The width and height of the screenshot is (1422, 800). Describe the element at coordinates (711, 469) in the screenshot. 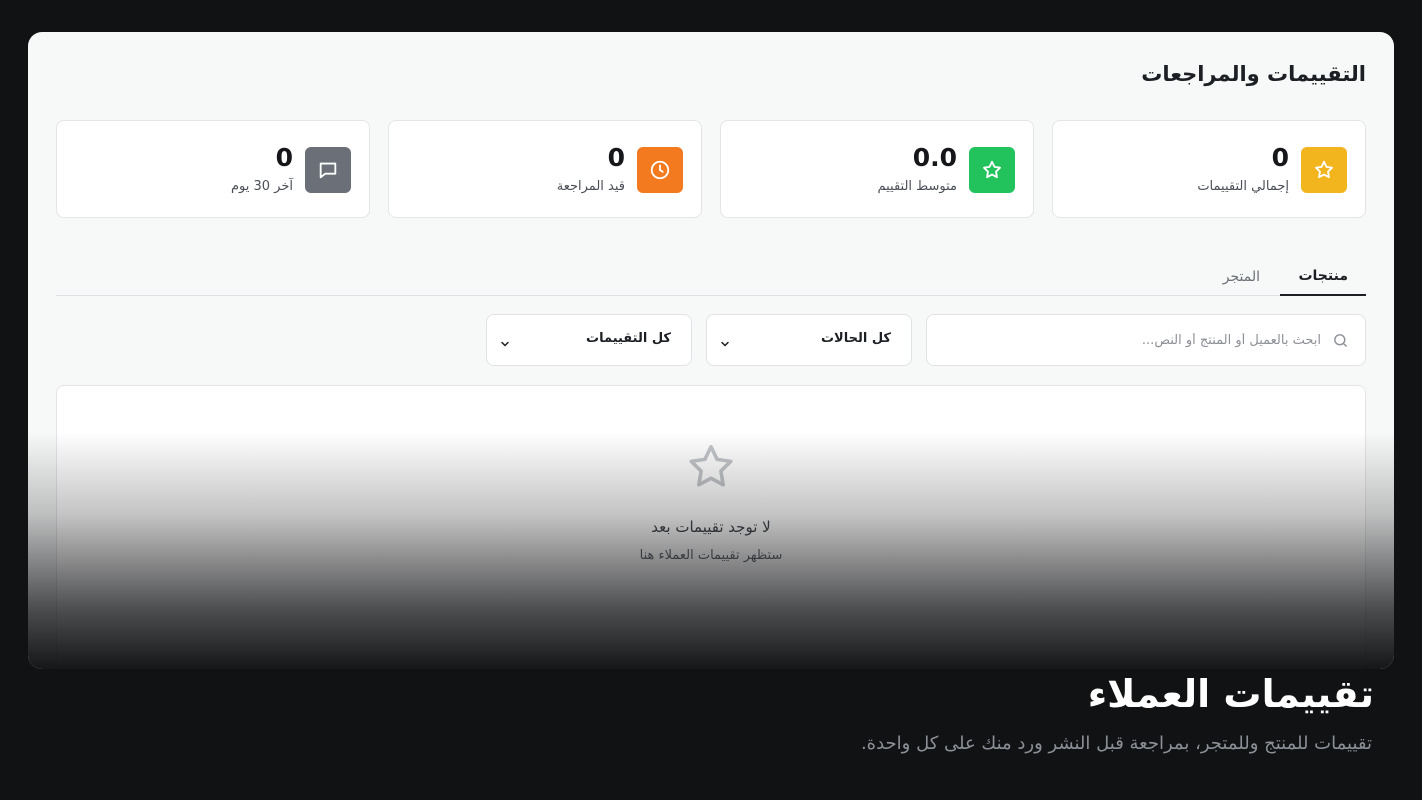

I see `star-outline-icon` at that location.